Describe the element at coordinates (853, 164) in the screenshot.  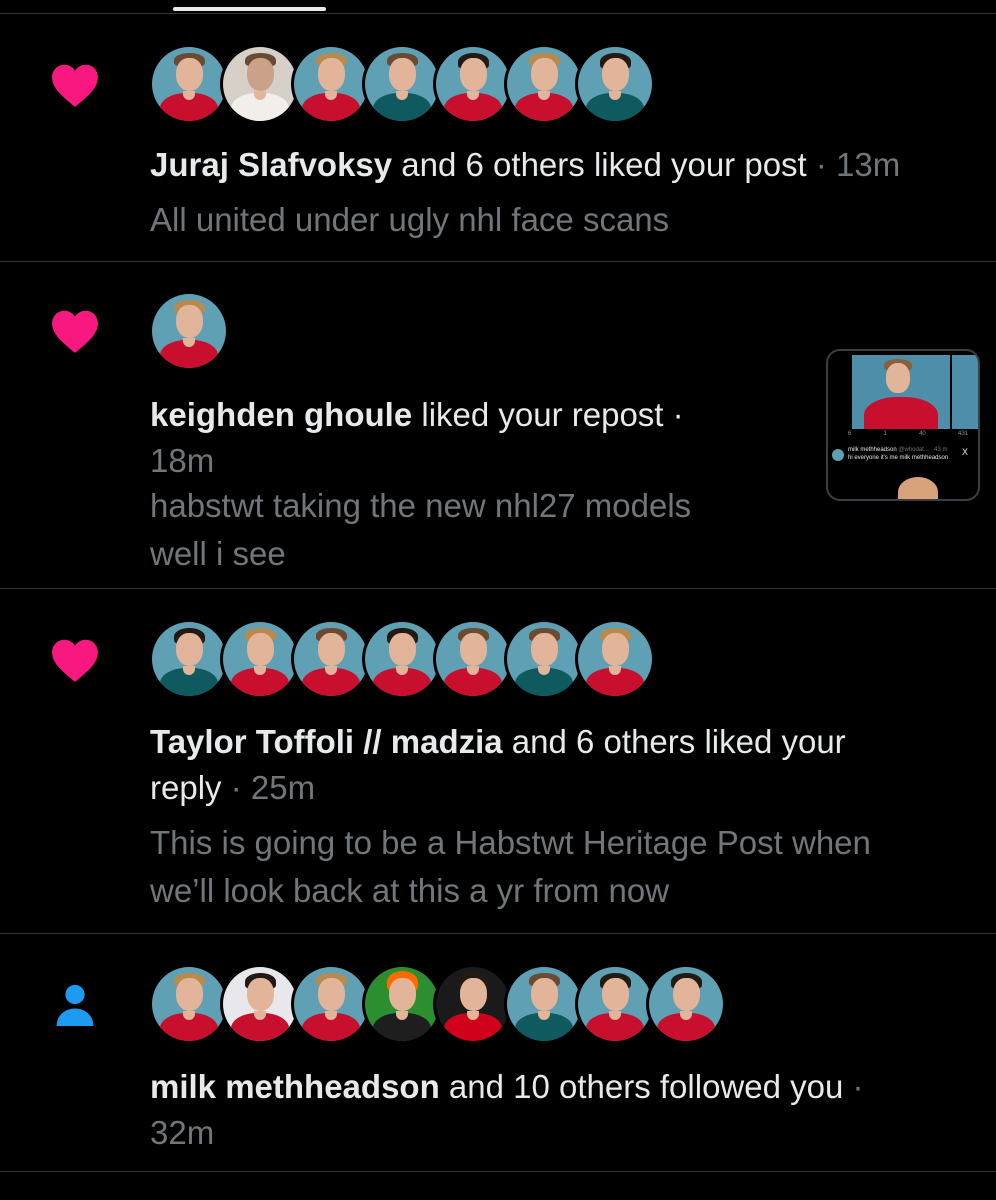
I see `timestamp: · 13m` at that location.